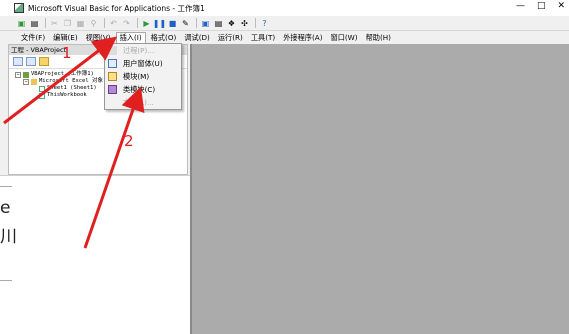 This screenshot has width=569, height=334. I want to click on save-icon: ▤, so click(34, 23).